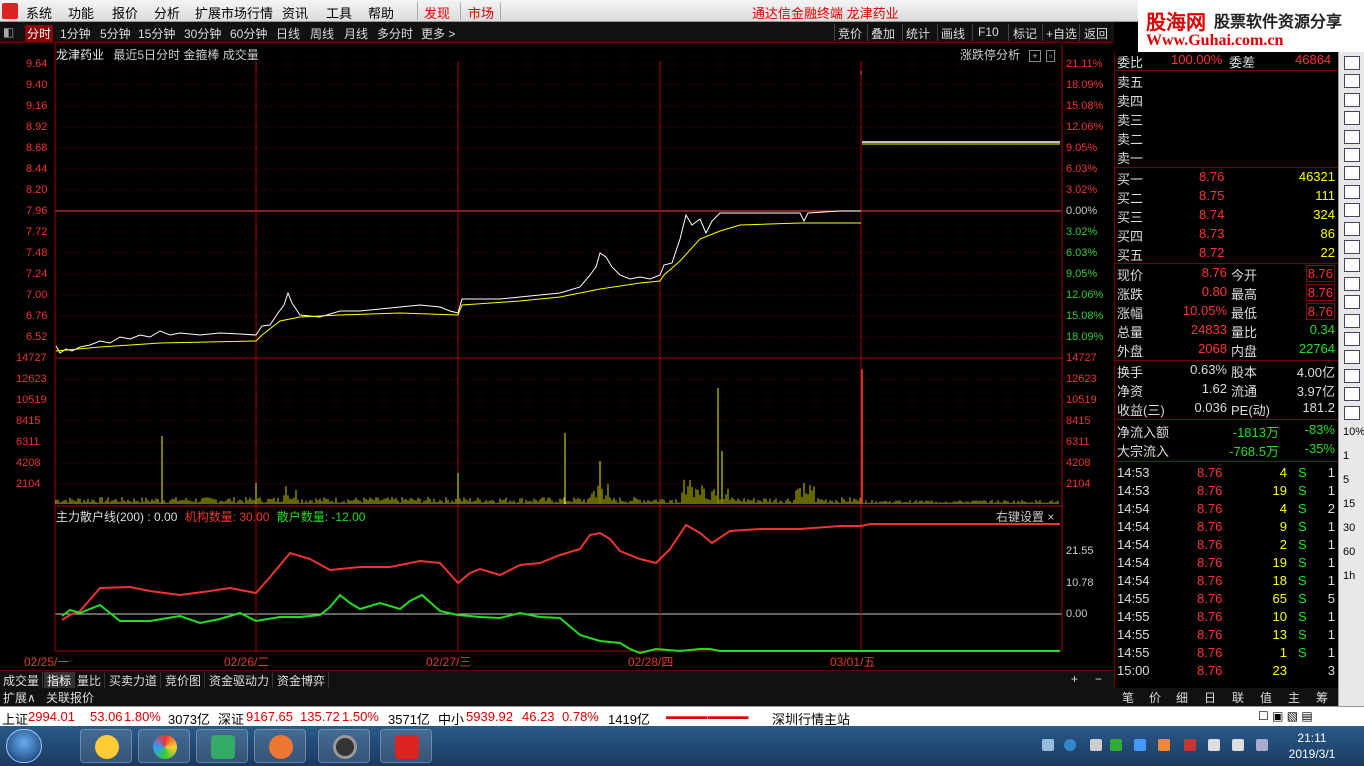  I want to click on menu-analysis: 分析, so click(167, 12).